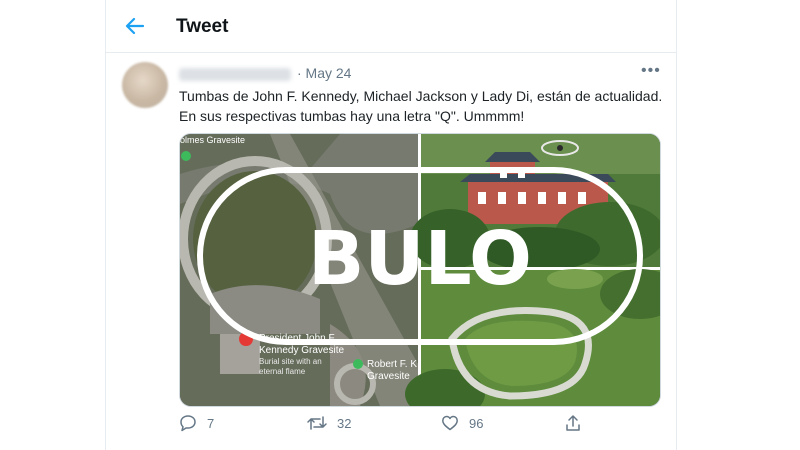  I want to click on header: Tweet, so click(391, 26).